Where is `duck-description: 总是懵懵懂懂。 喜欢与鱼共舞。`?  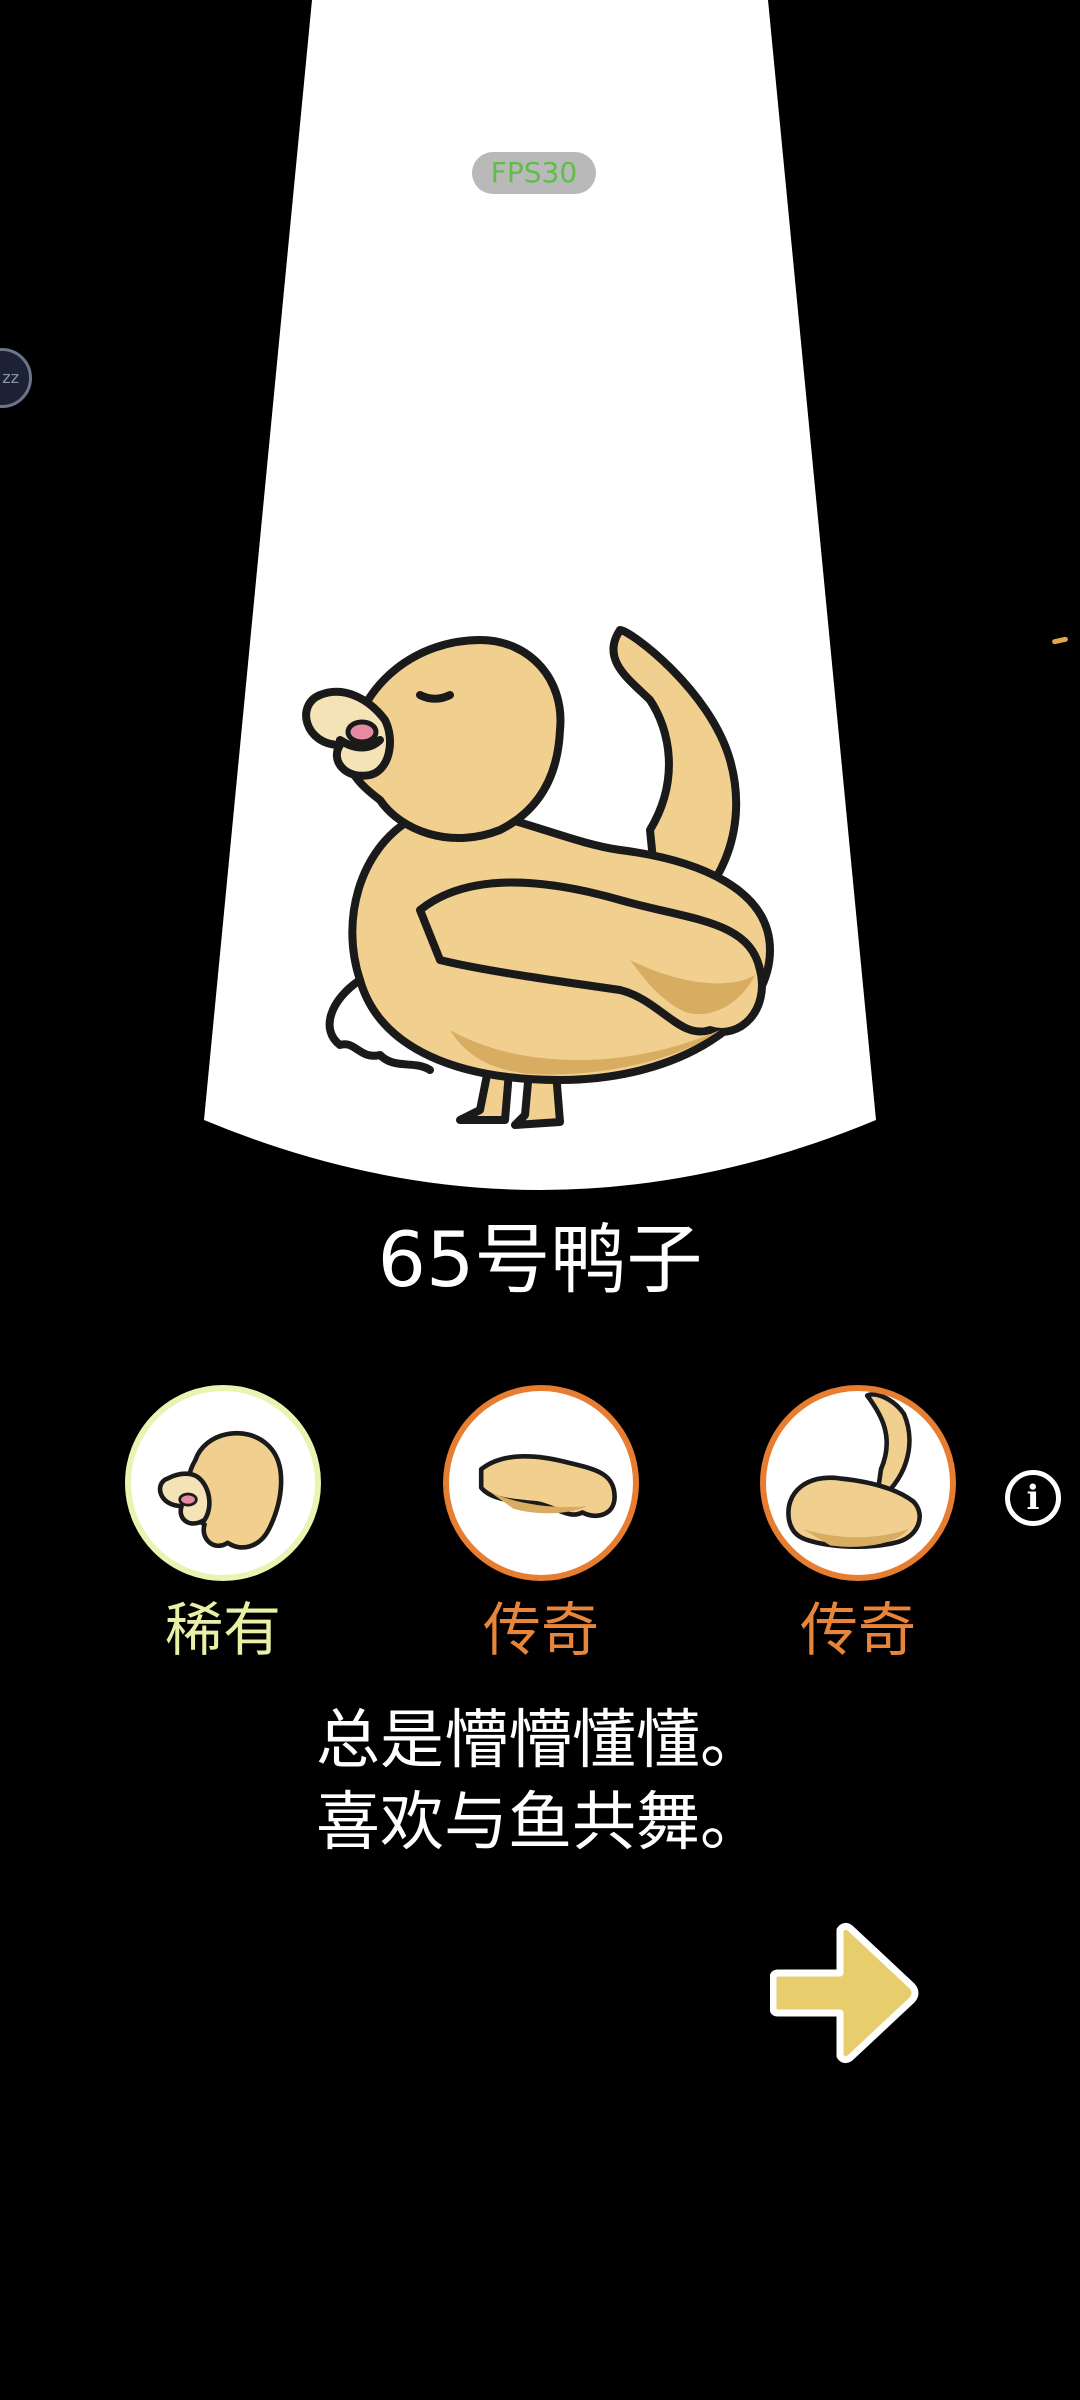
duck-description: 总是懵懵懂懂。 喜欢与鱼共舞。 is located at coordinates (540, 1782).